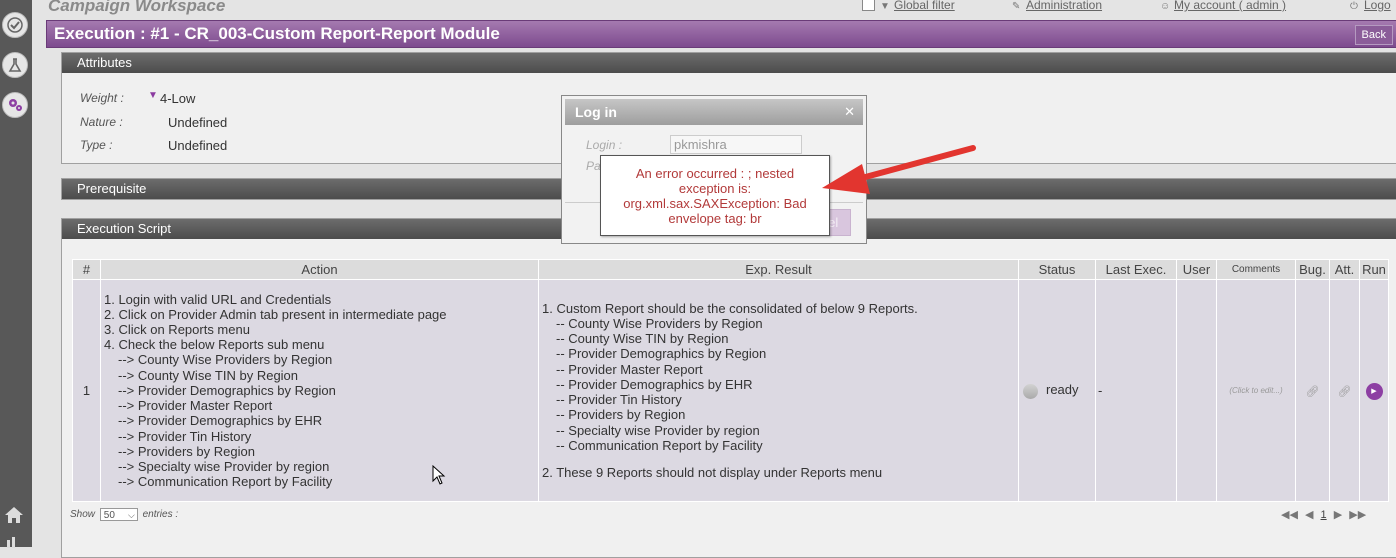 The image size is (1396, 558). I want to click on action-line: --> County Wise TIN by Region, so click(208, 375).